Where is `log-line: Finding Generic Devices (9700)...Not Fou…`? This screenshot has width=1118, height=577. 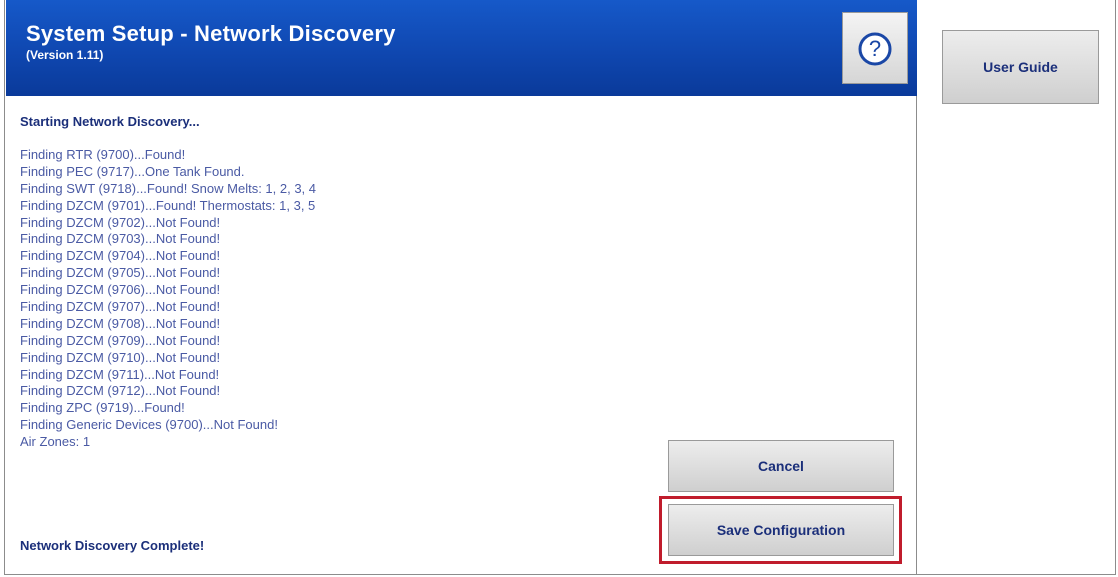
log-line: Finding Generic Devices (9700)...Not Fou… is located at coordinates (149, 425).